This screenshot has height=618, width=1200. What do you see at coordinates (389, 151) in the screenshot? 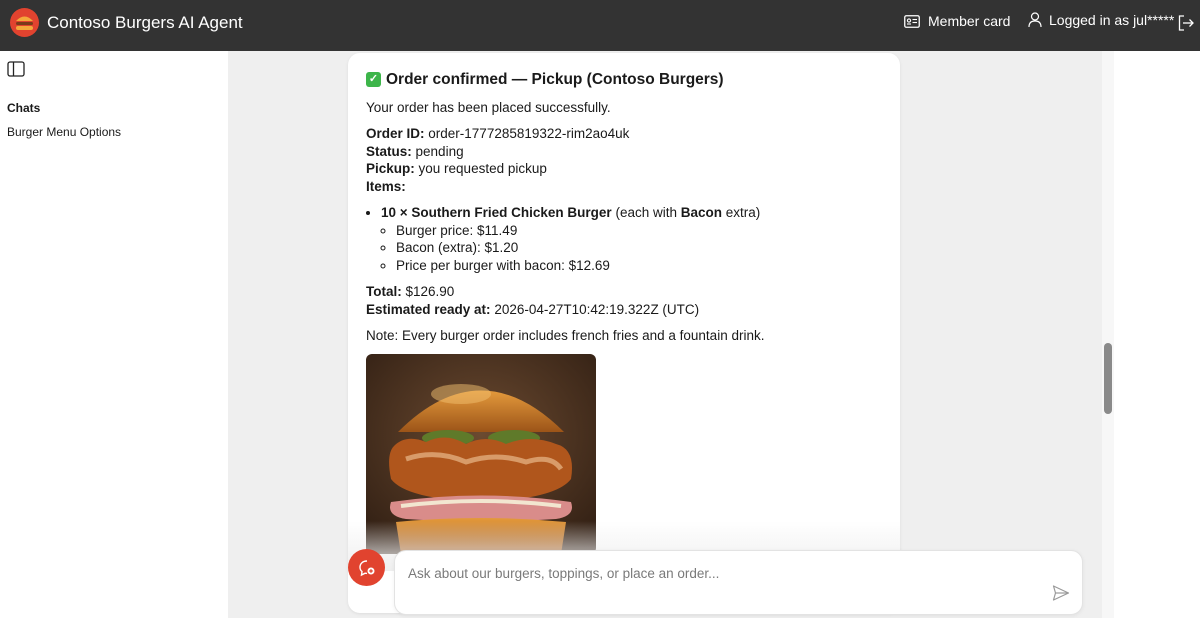
I see `status-label: Status:` at bounding box center [389, 151].